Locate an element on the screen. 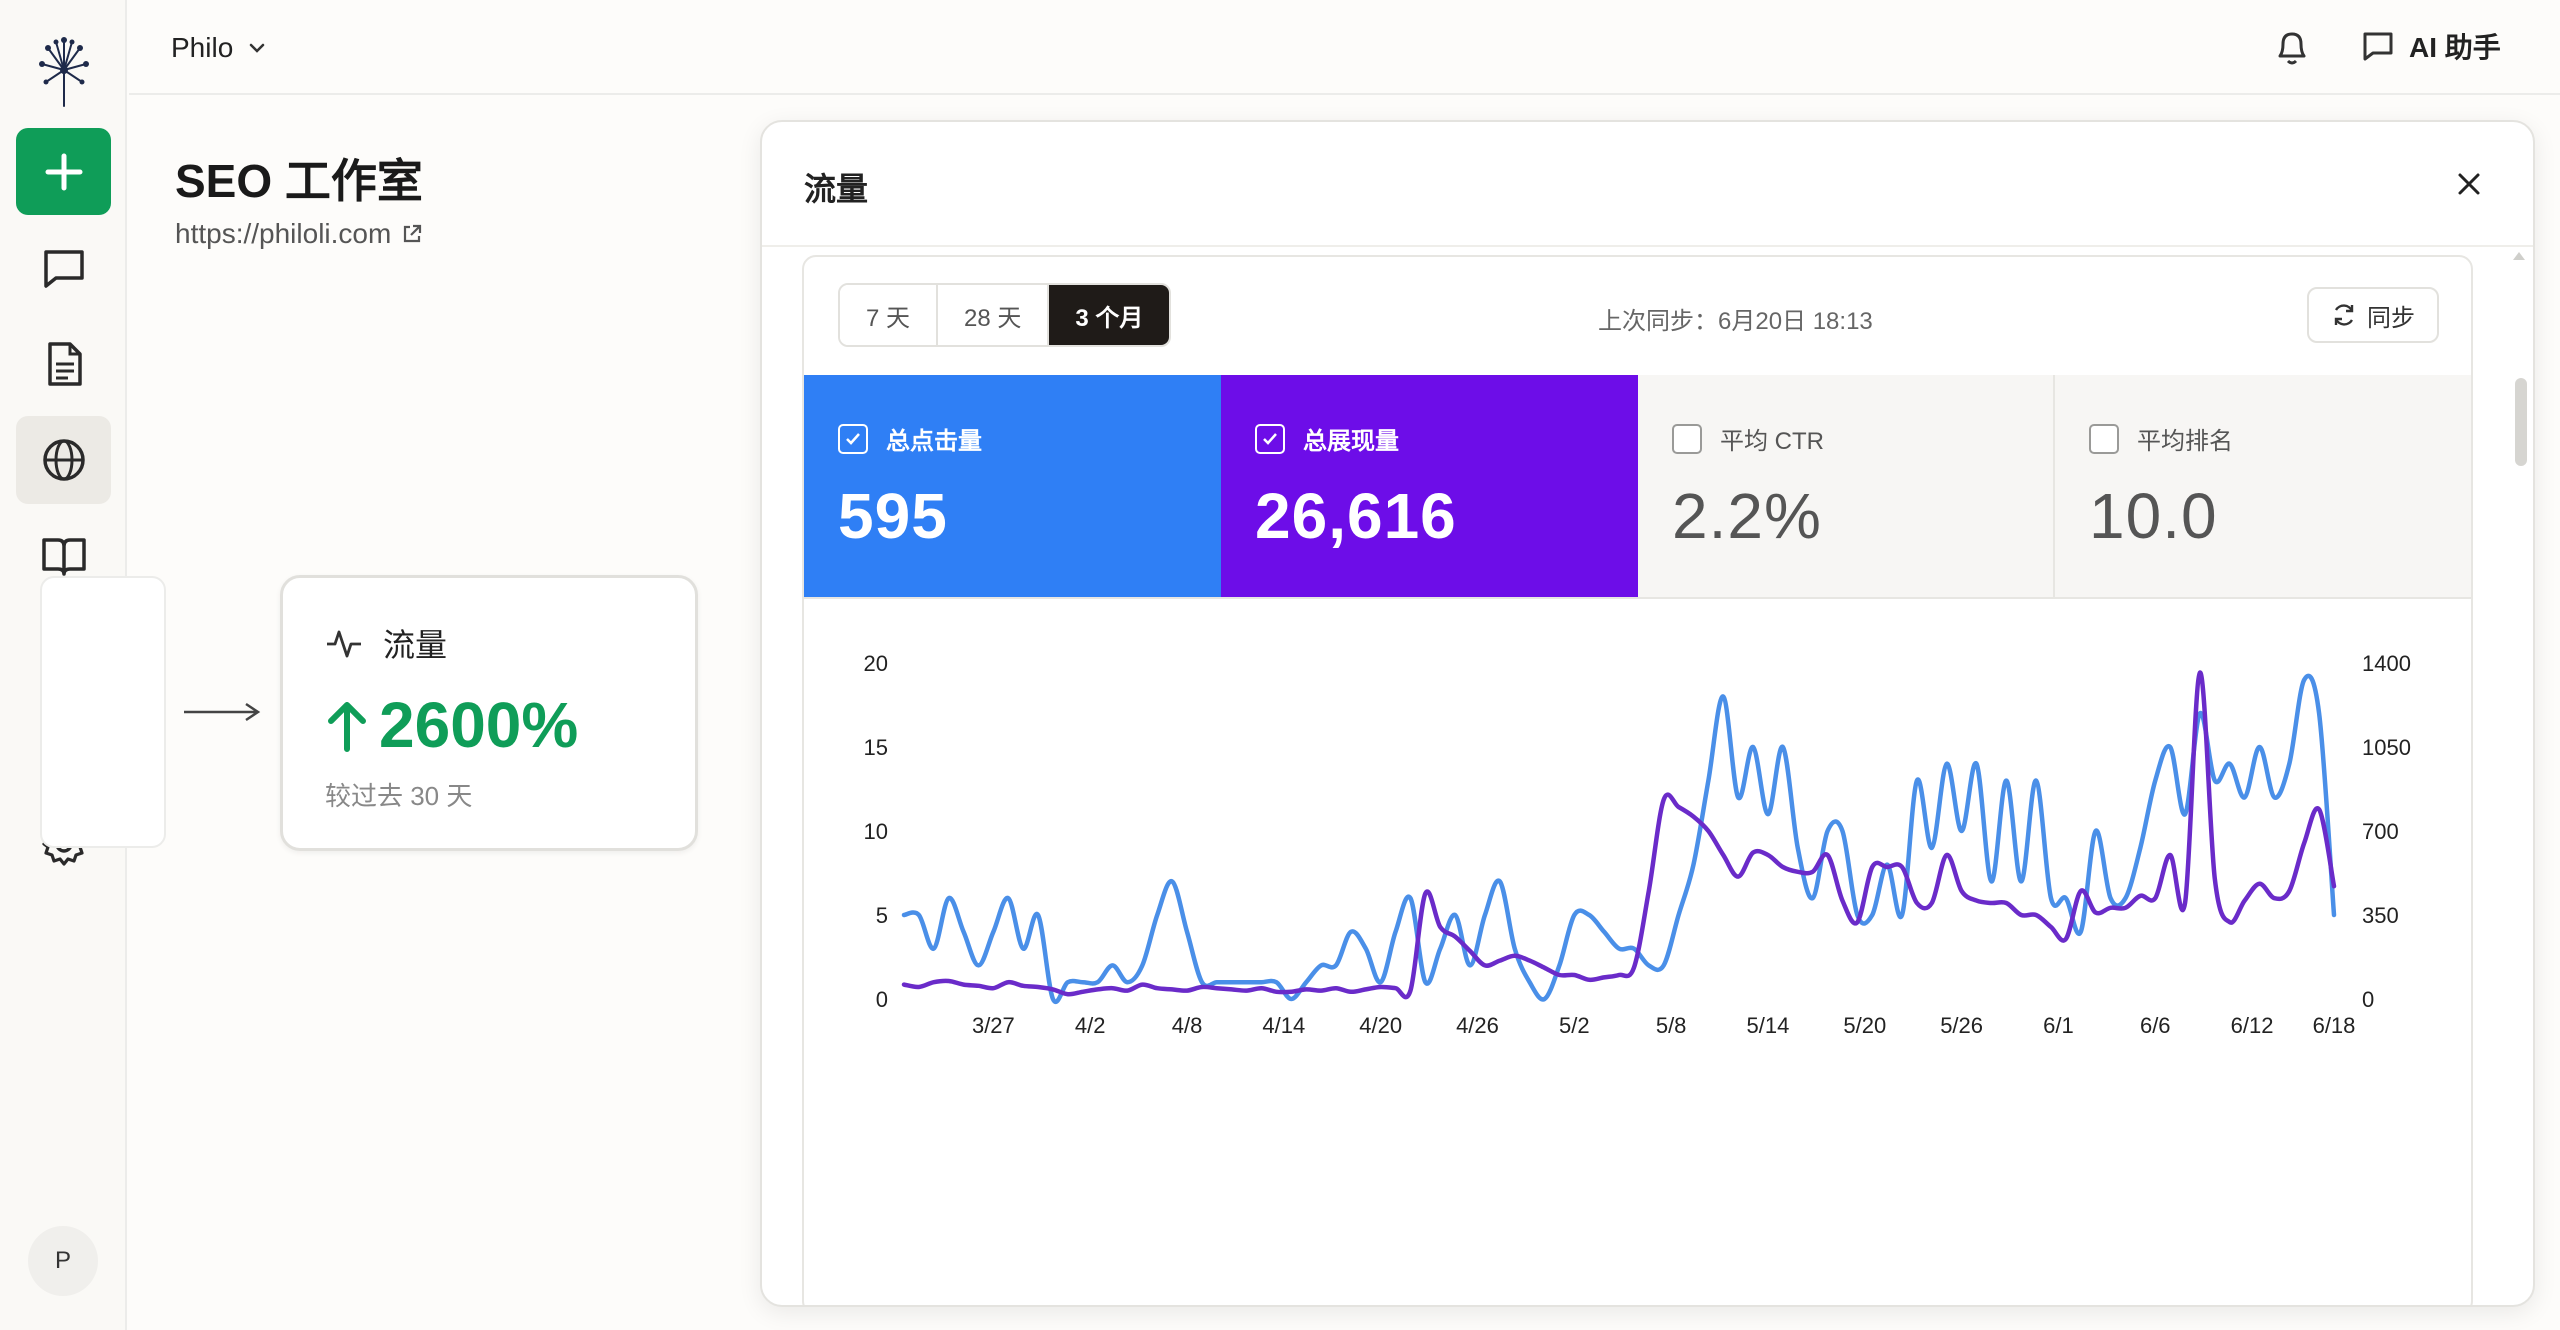 This screenshot has width=2560, height=1330. metric-label: 平均排名 is located at coordinates (2185, 441).